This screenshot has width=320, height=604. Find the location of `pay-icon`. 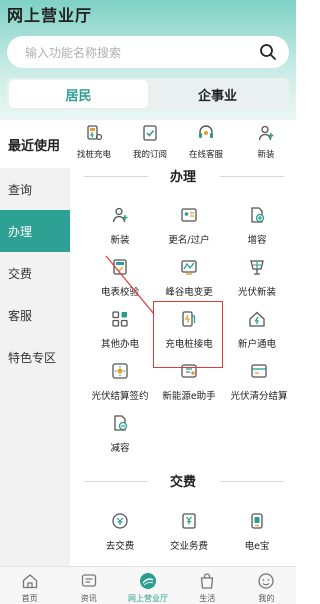

pay-icon is located at coordinates (120, 521).